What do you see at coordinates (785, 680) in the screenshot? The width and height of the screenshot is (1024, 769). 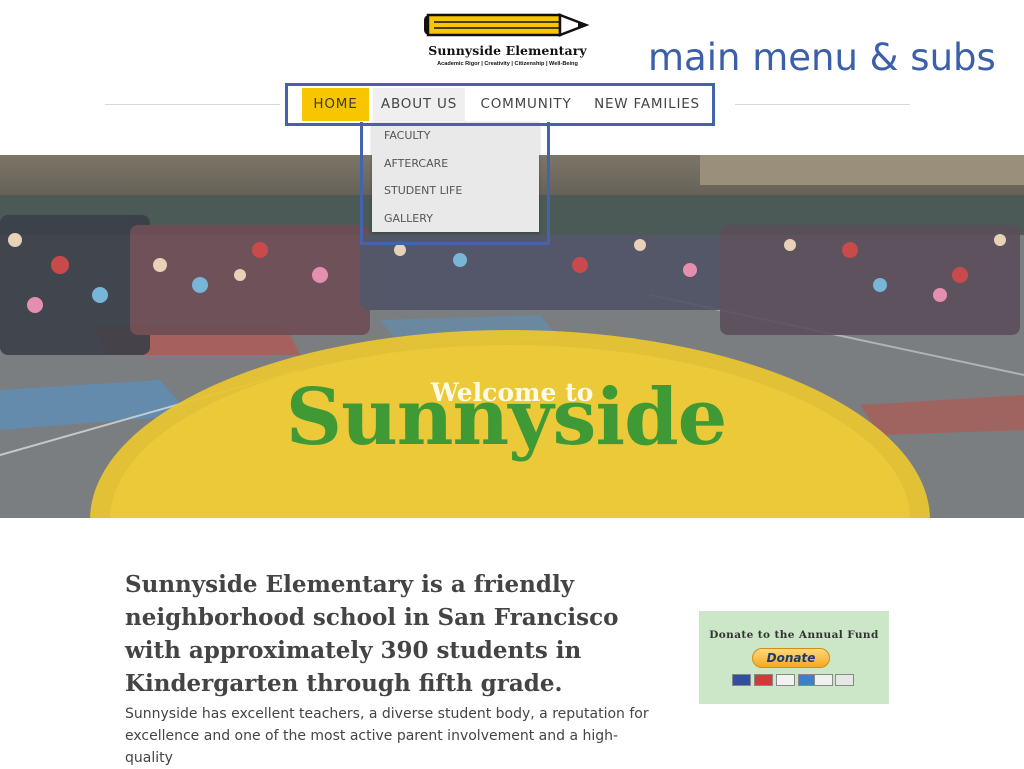 I see `visa-card-icon` at bounding box center [785, 680].